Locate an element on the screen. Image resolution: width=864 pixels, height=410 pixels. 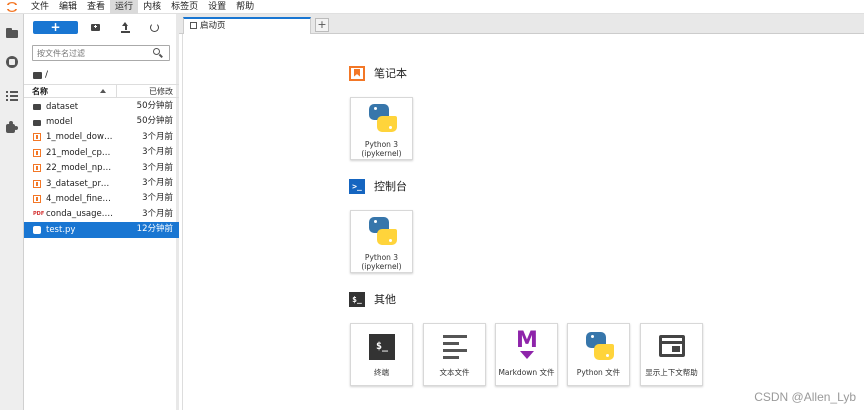
python-file-card: Python 文件 is located at coordinates (598, 354).